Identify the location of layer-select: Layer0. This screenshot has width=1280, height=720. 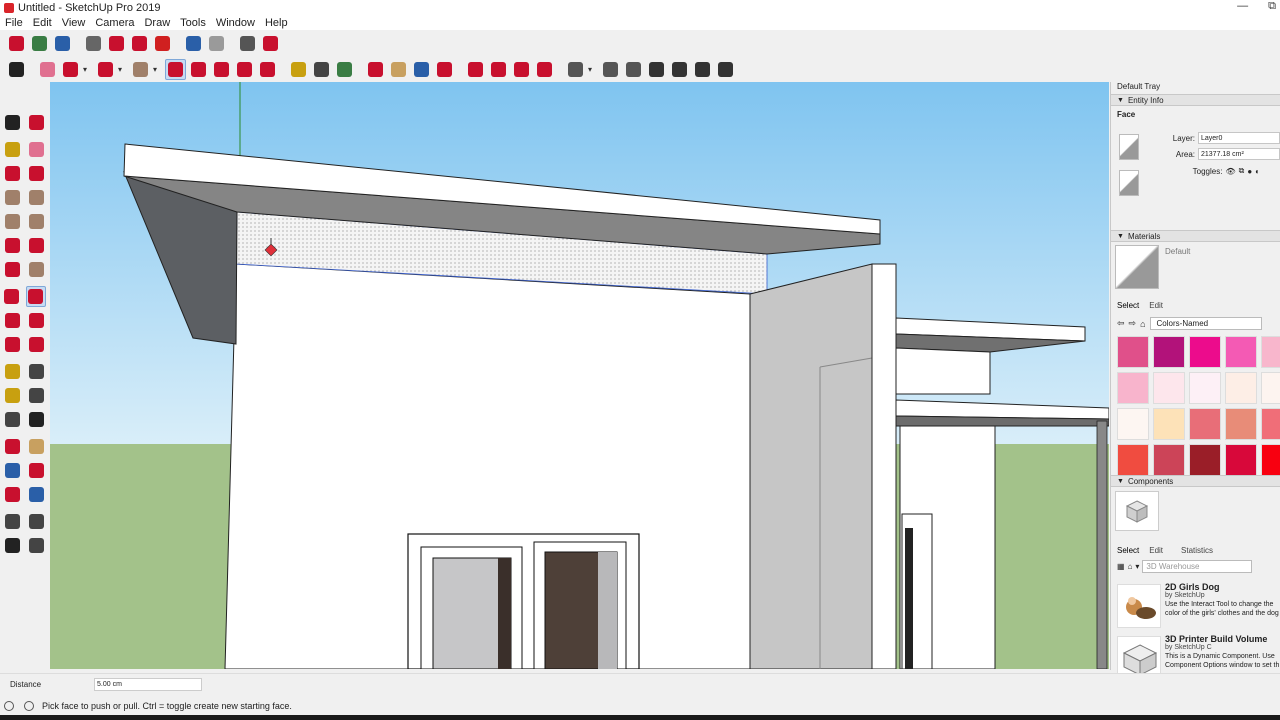
(1239, 138).